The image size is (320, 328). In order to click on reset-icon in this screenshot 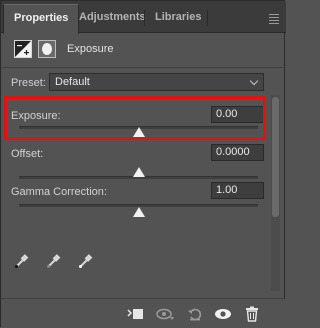, I will do `click(195, 314)`.